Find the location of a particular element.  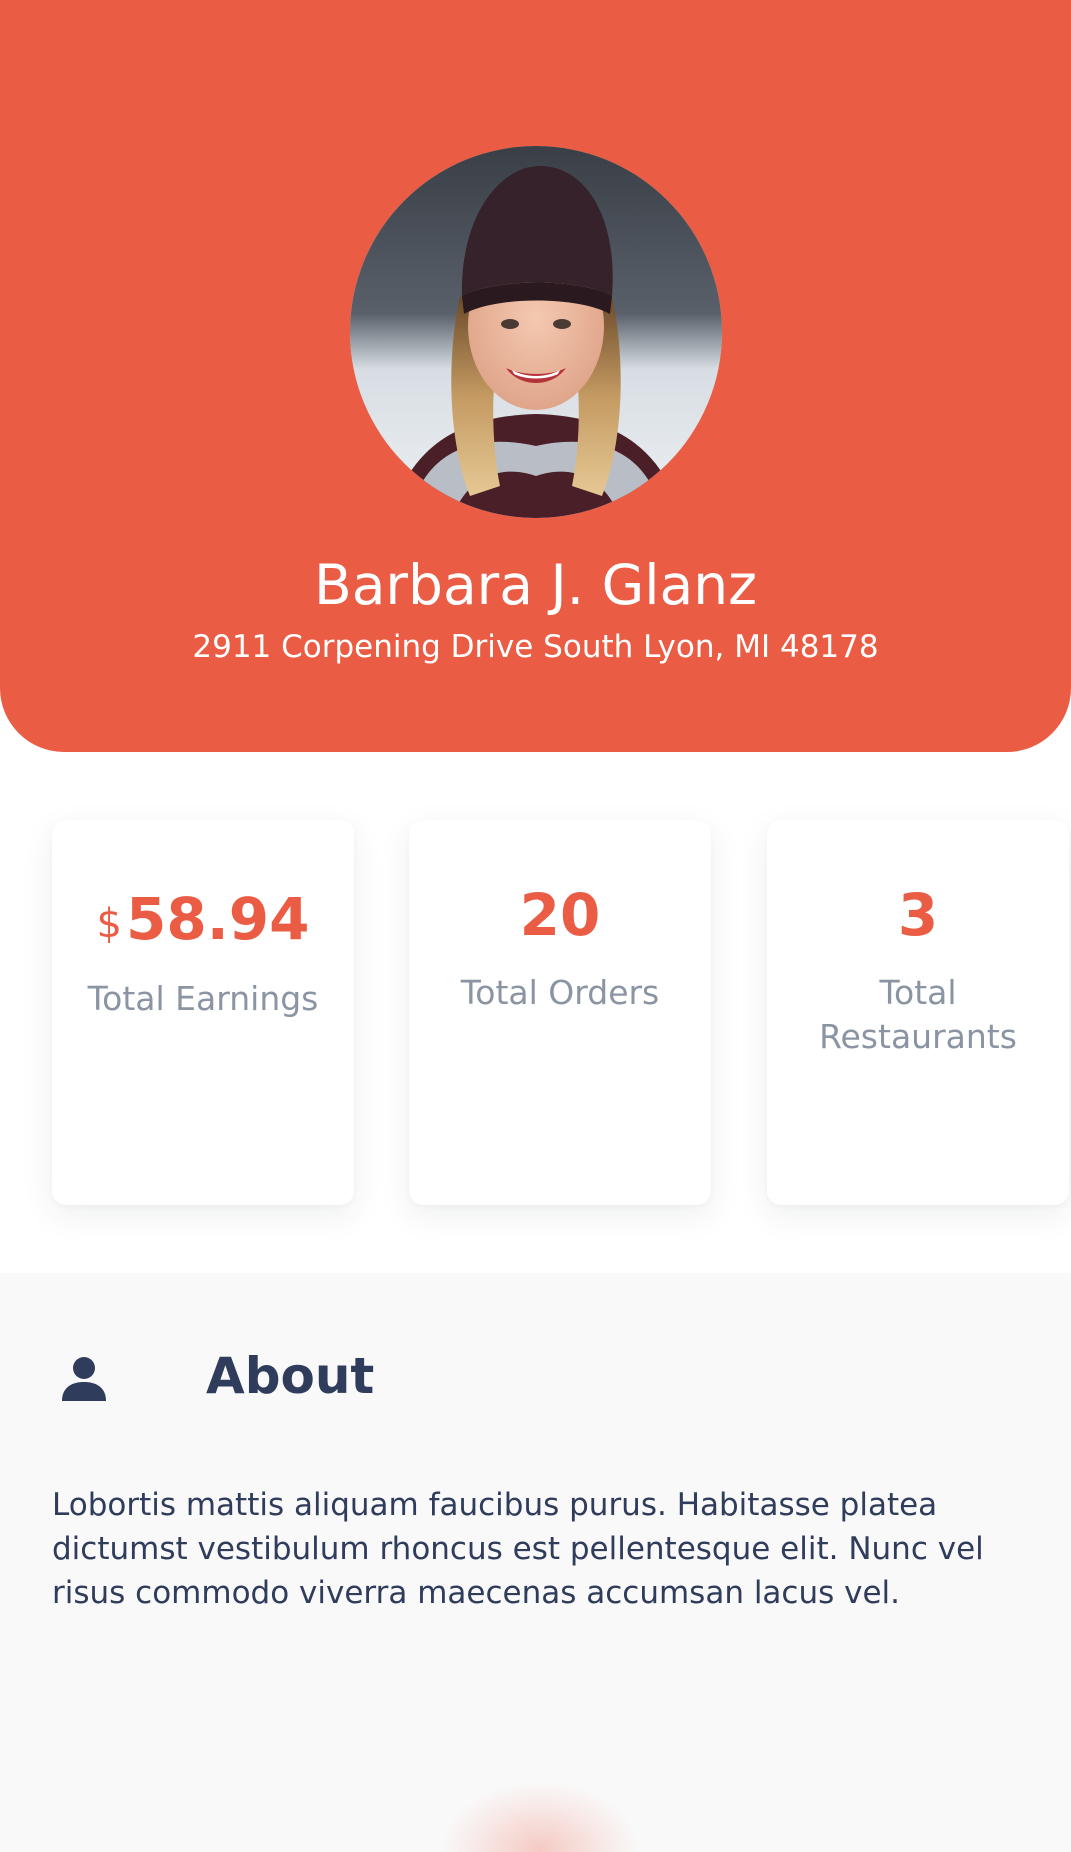

stat-value-earnings: $58.94 is located at coordinates (203, 919).